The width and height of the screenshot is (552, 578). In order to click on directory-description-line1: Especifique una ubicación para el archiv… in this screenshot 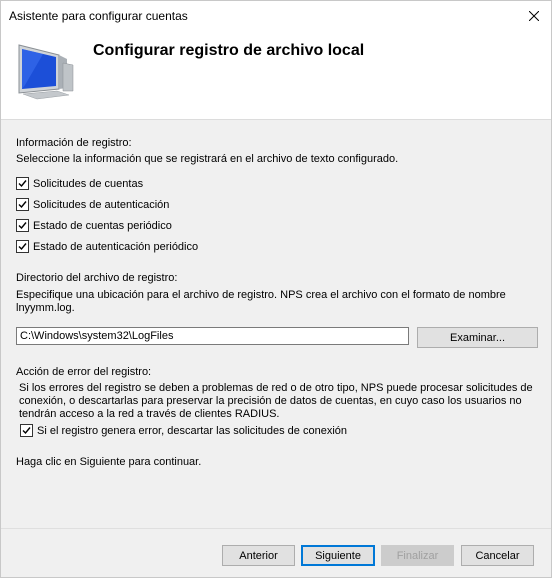, I will do `click(261, 295)`.